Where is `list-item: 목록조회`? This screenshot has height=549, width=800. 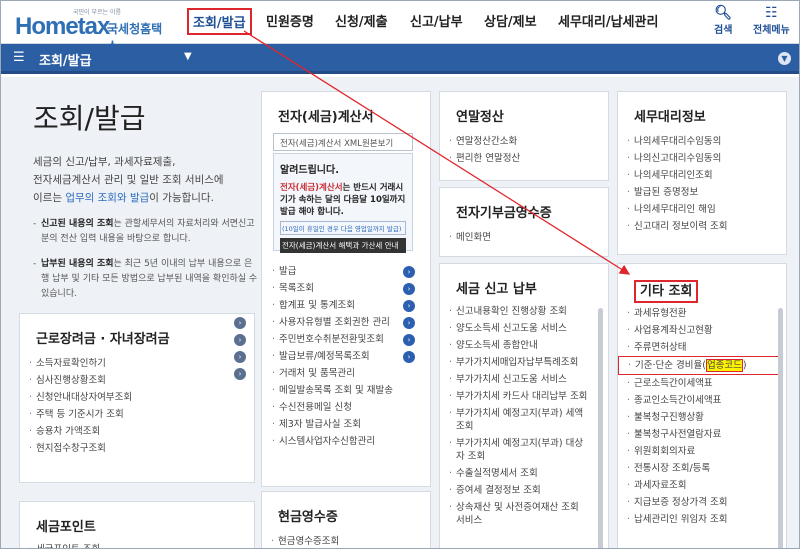
list-item: 목록조회 is located at coordinates (343, 288).